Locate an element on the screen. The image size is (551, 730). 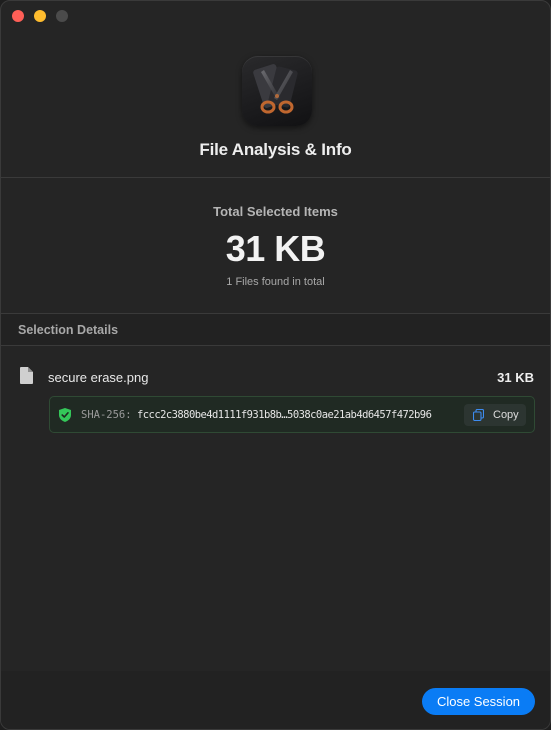
details-section-header: Selection Details is located at coordinates (275, 330).